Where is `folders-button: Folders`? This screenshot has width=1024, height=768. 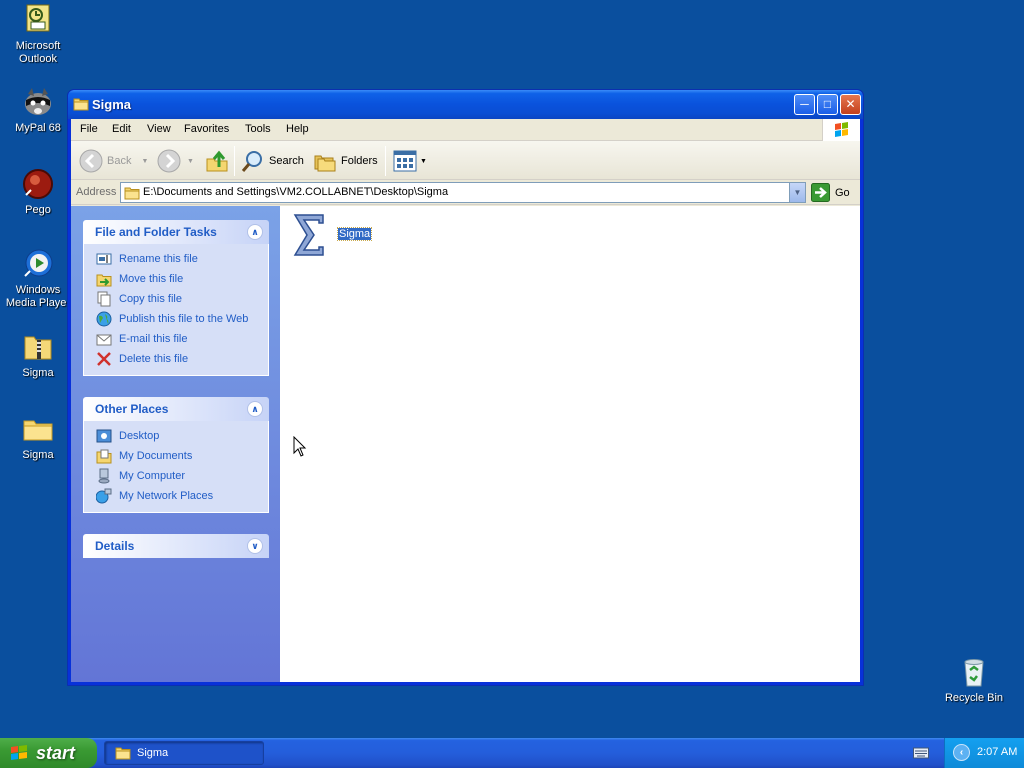 folders-button: Folders is located at coordinates (345, 161).